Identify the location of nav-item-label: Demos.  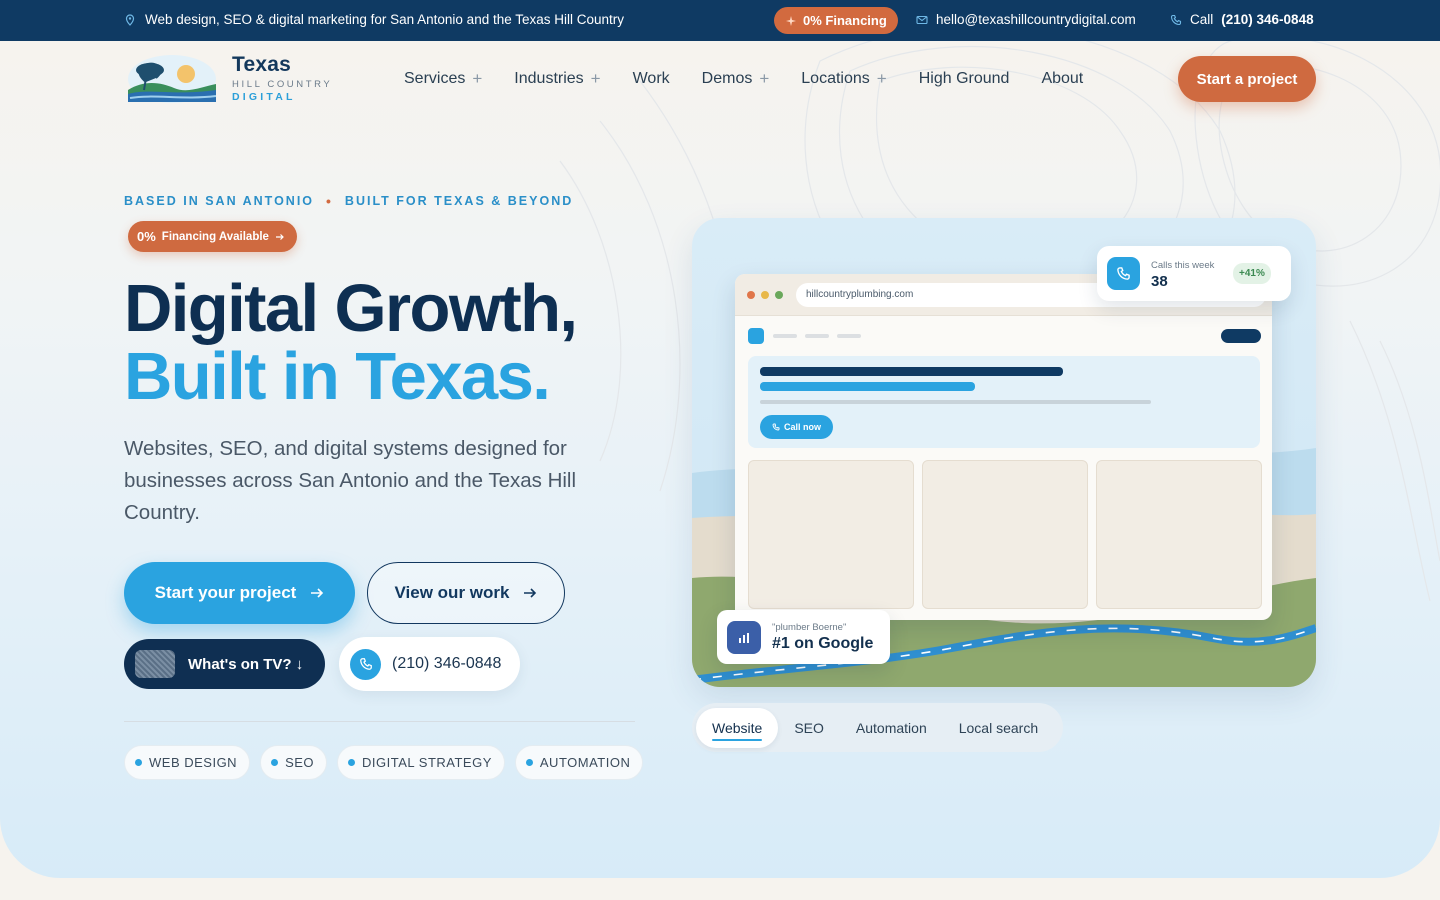
(727, 78).